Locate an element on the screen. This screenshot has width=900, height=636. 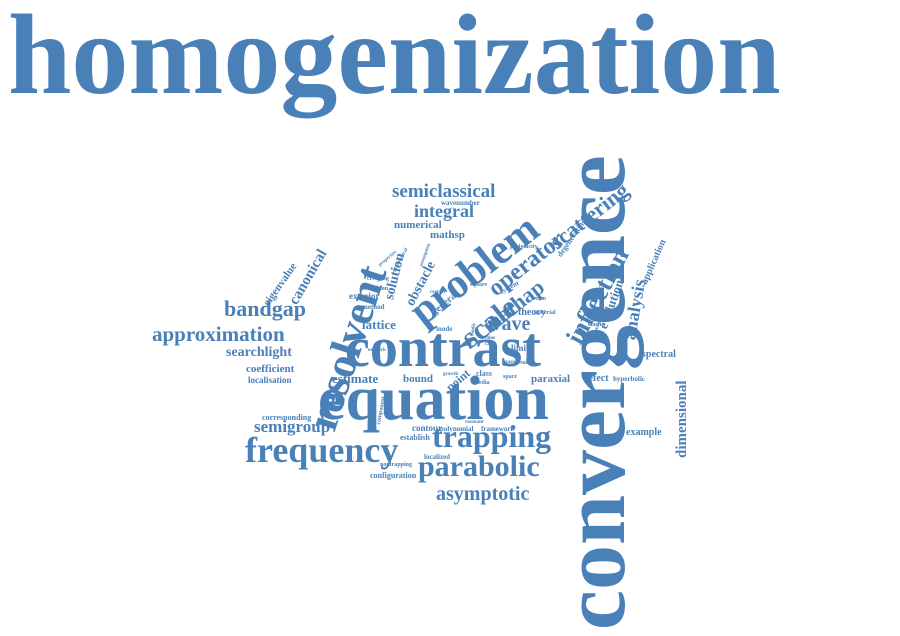
word-growth: growth is located at coordinates (451, 374).